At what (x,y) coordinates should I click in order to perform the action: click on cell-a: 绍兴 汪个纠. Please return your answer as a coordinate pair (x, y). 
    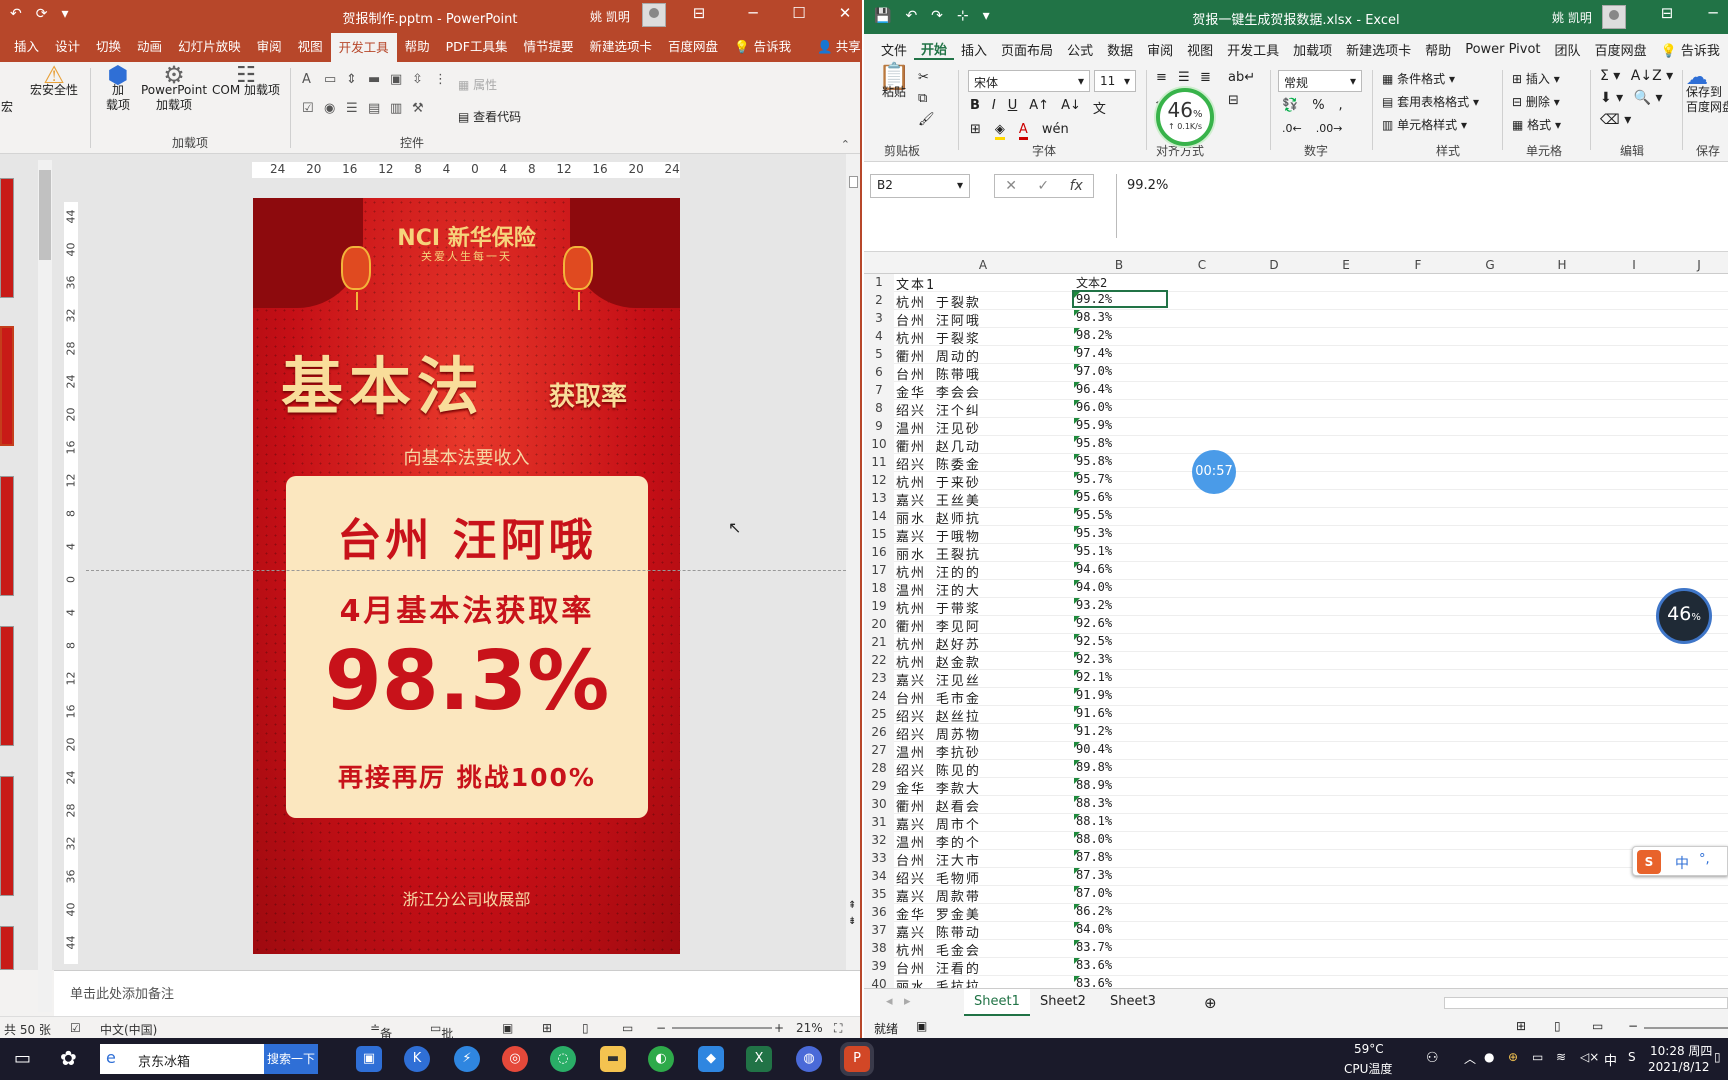
    Looking at the image, I should click on (982, 409).